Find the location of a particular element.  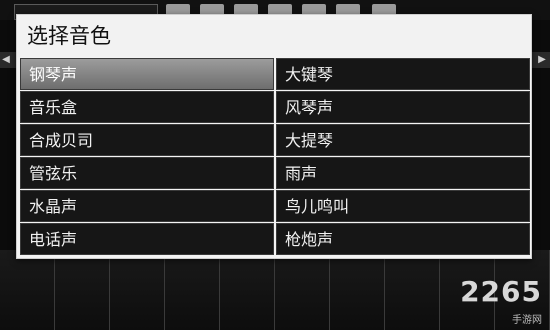

watermark-logo: 2265 is located at coordinates (501, 291).